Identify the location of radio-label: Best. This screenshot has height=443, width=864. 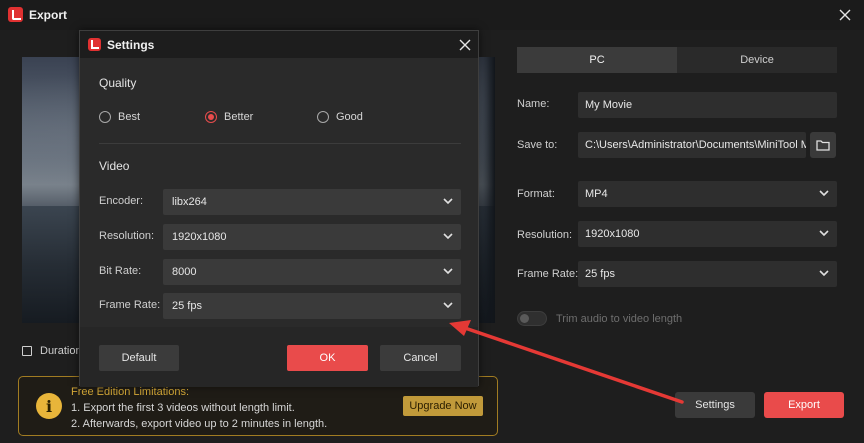
(129, 117).